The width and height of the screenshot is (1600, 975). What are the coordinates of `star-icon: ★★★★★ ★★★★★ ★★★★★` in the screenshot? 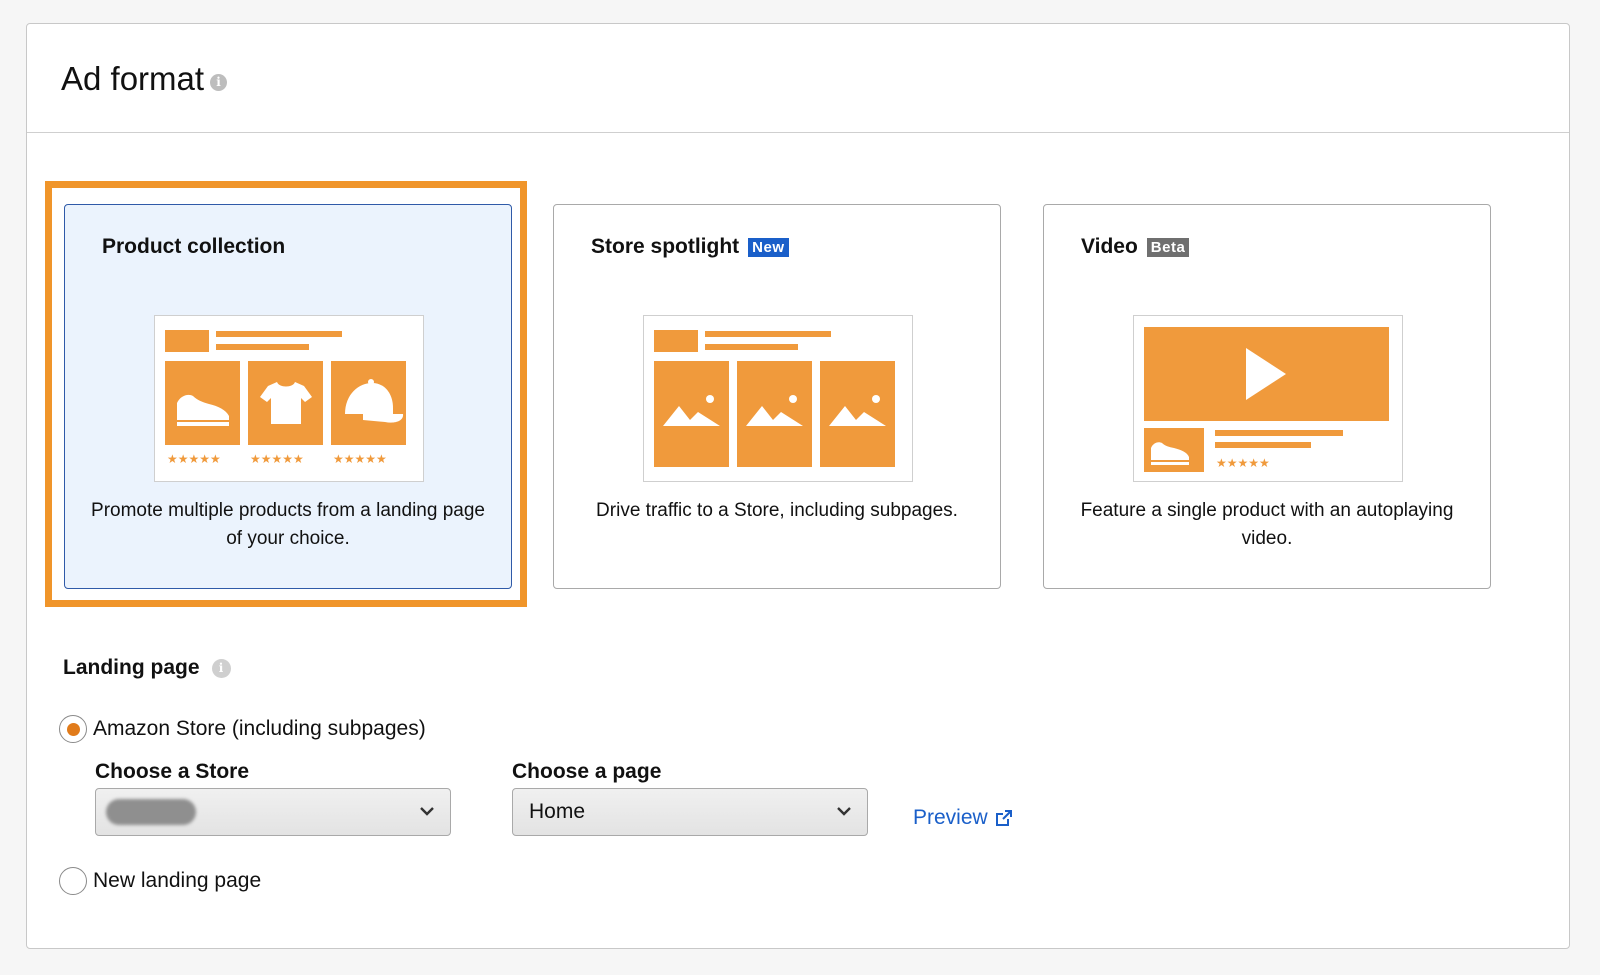 It's located at (277, 459).